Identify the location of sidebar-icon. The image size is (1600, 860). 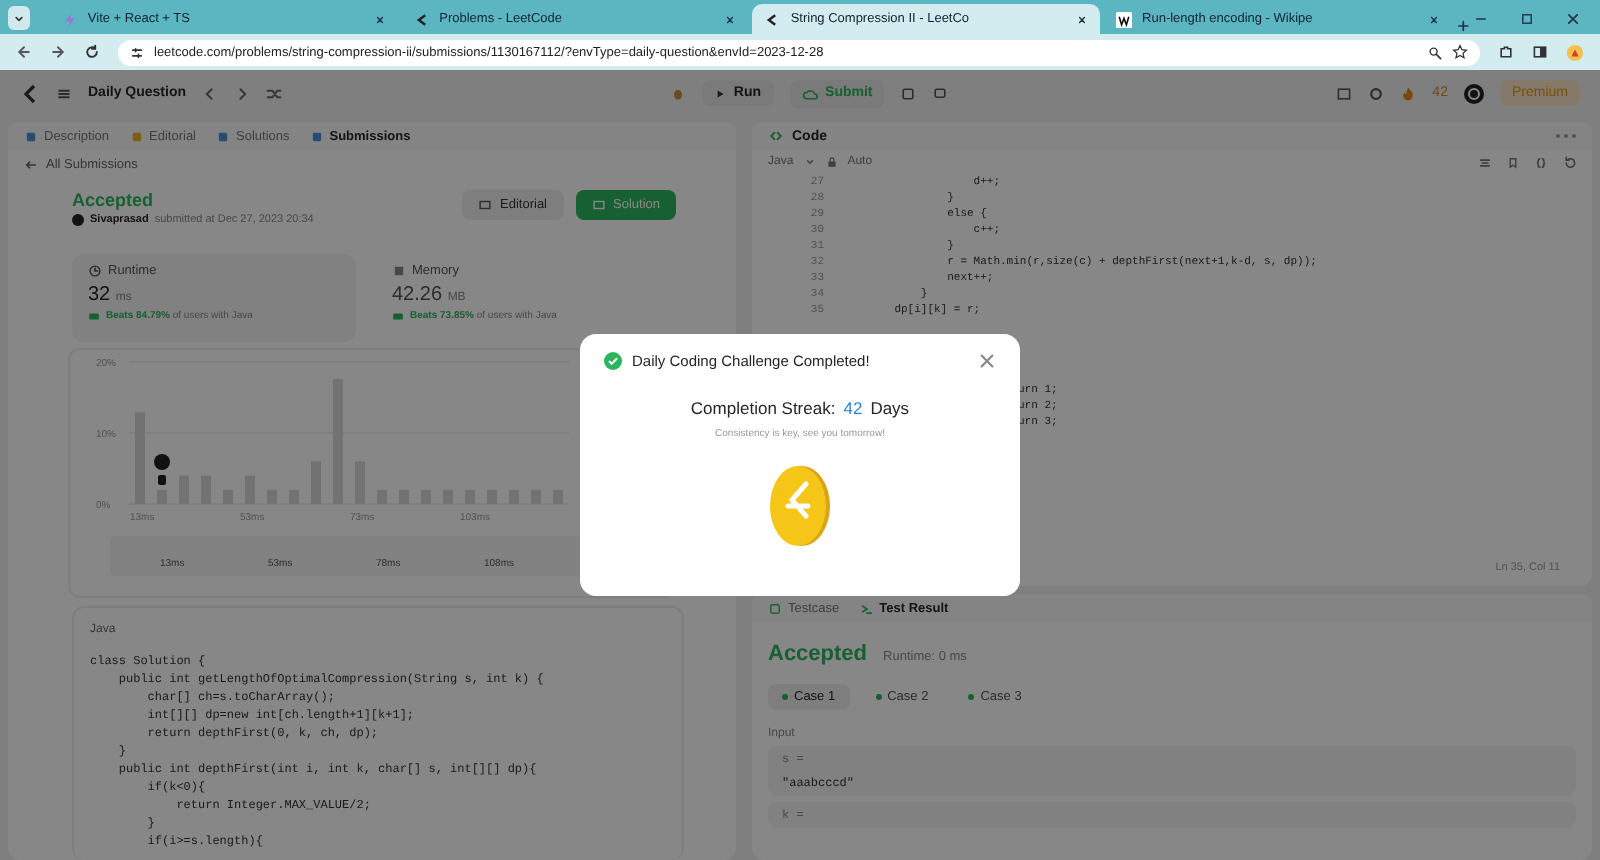
(1540, 52).